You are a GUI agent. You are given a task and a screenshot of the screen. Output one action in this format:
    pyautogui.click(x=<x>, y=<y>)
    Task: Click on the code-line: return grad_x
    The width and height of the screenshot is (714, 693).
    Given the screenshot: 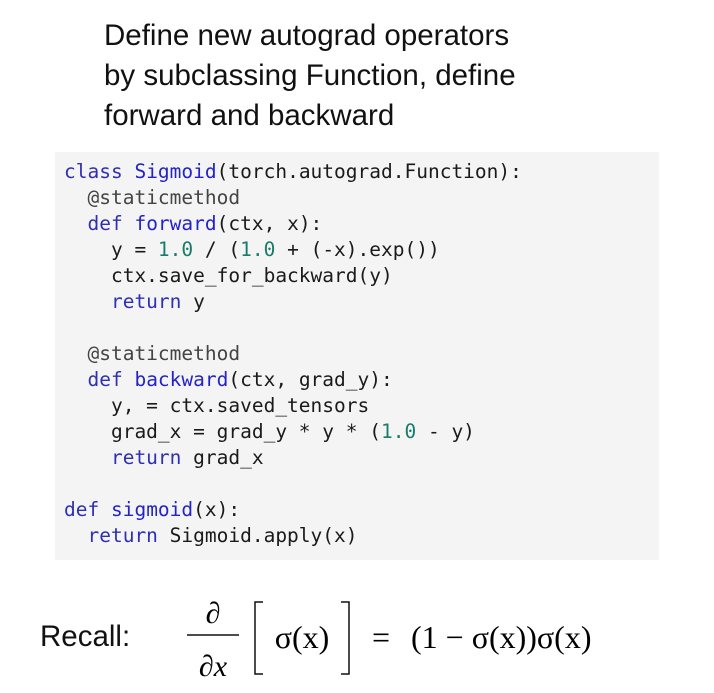 What is the action you would take?
    pyautogui.click(x=293, y=458)
    